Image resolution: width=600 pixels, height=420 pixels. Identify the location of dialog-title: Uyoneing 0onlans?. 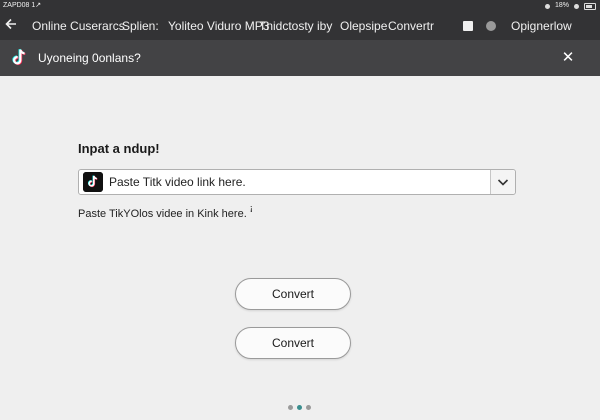
(89, 58).